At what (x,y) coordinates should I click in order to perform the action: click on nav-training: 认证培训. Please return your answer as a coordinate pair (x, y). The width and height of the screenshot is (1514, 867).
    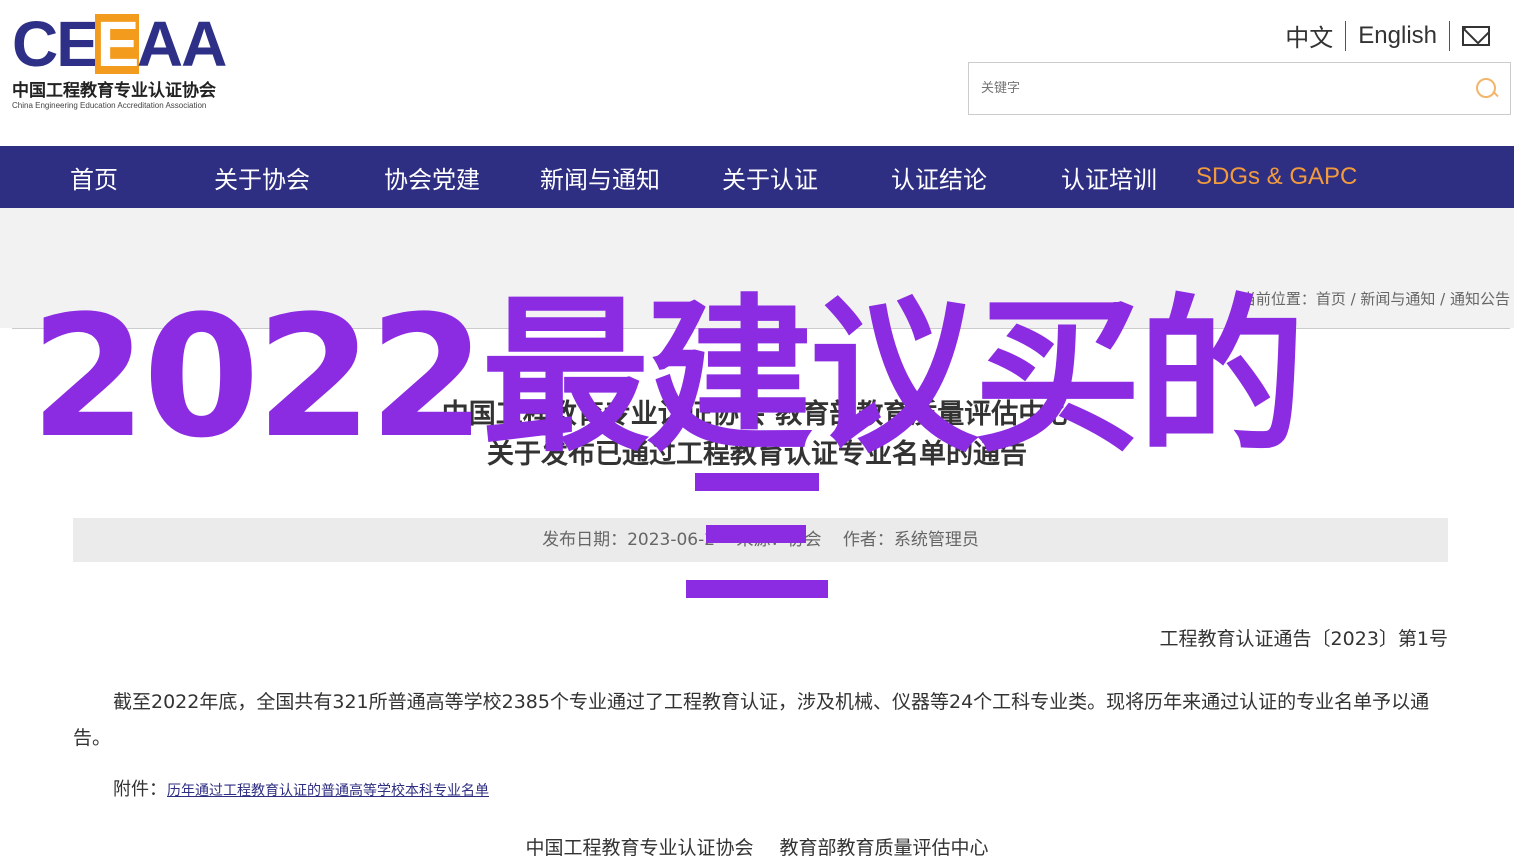
    Looking at the image, I should click on (1109, 177).